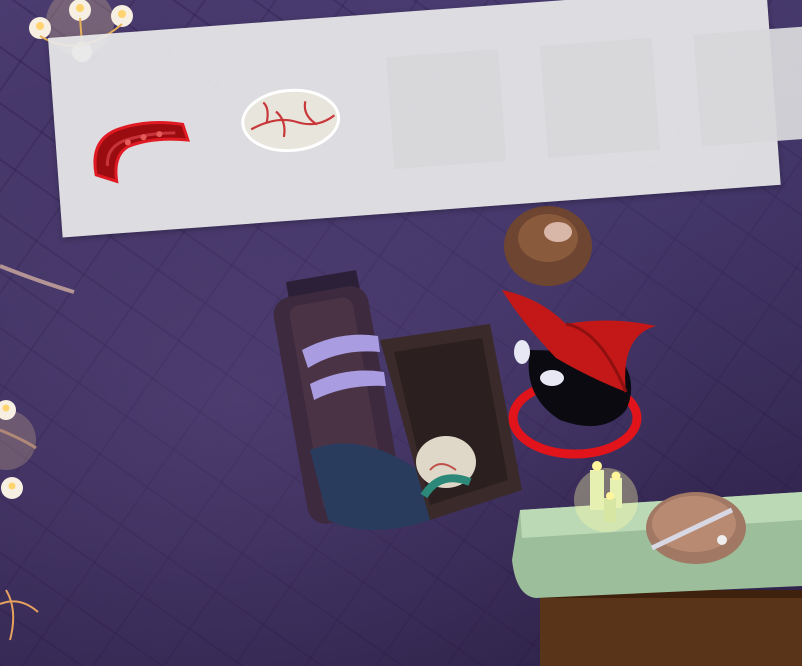 This screenshot has height=666, width=802. I want to click on floor-ornament, so click(19, 615).